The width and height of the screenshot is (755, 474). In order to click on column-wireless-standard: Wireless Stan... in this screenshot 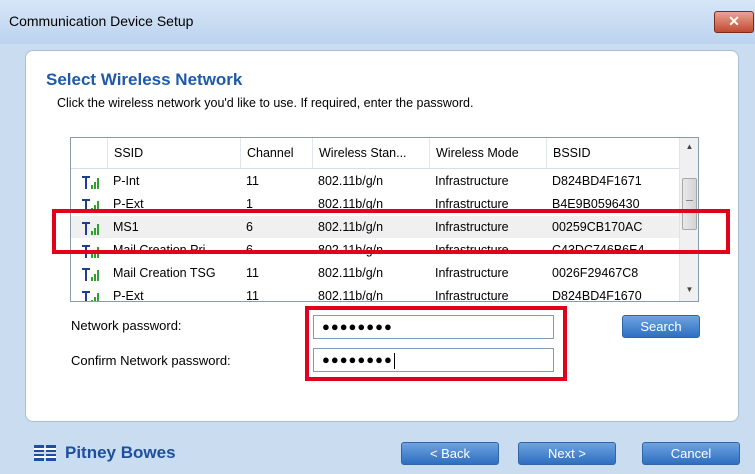, I will do `click(370, 153)`.